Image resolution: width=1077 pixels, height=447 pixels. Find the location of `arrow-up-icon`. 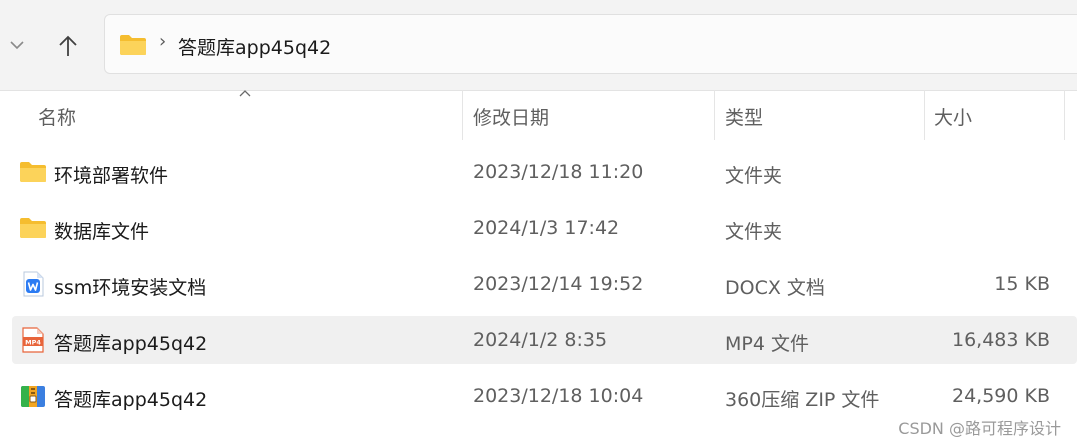

arrow-up-icon is located at coordinates (68, 45).